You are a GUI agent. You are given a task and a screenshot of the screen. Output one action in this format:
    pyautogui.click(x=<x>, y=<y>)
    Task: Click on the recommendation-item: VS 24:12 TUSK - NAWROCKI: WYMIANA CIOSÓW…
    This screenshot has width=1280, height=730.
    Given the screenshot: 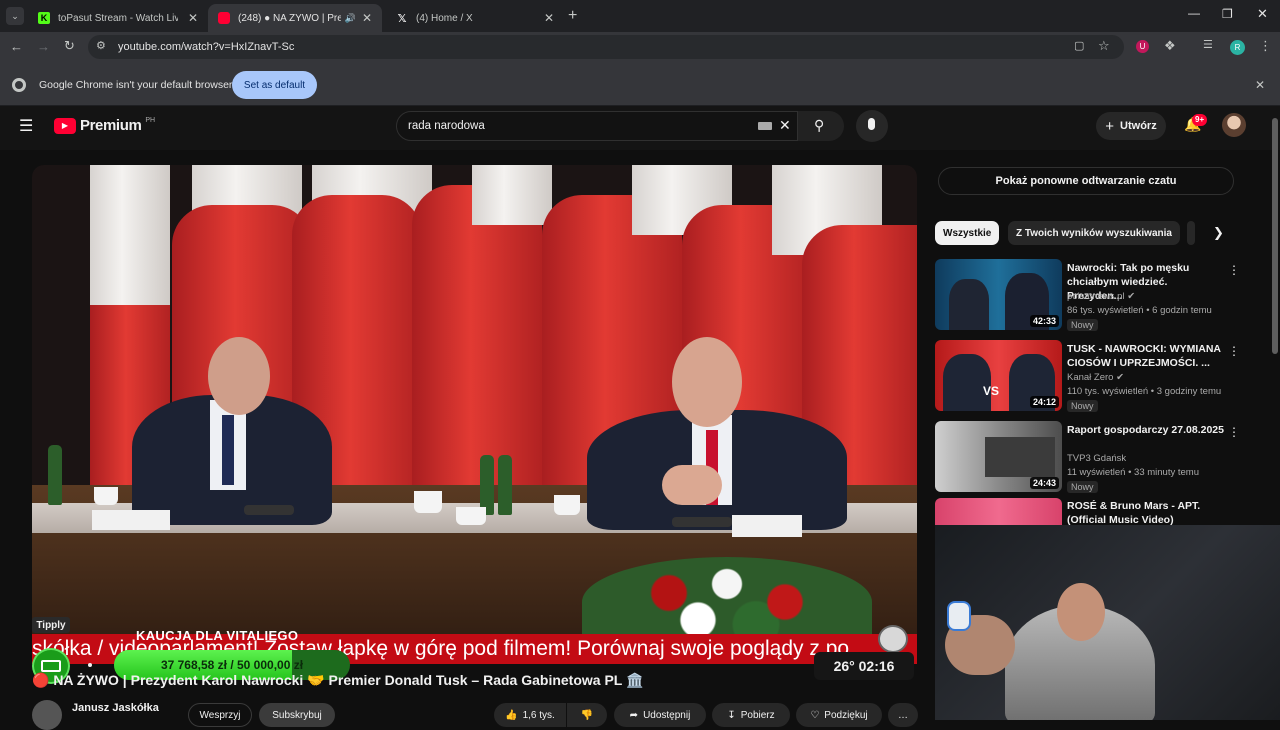 What is the action you would take?
    pyautogui.click(x=1090, y=376)
    